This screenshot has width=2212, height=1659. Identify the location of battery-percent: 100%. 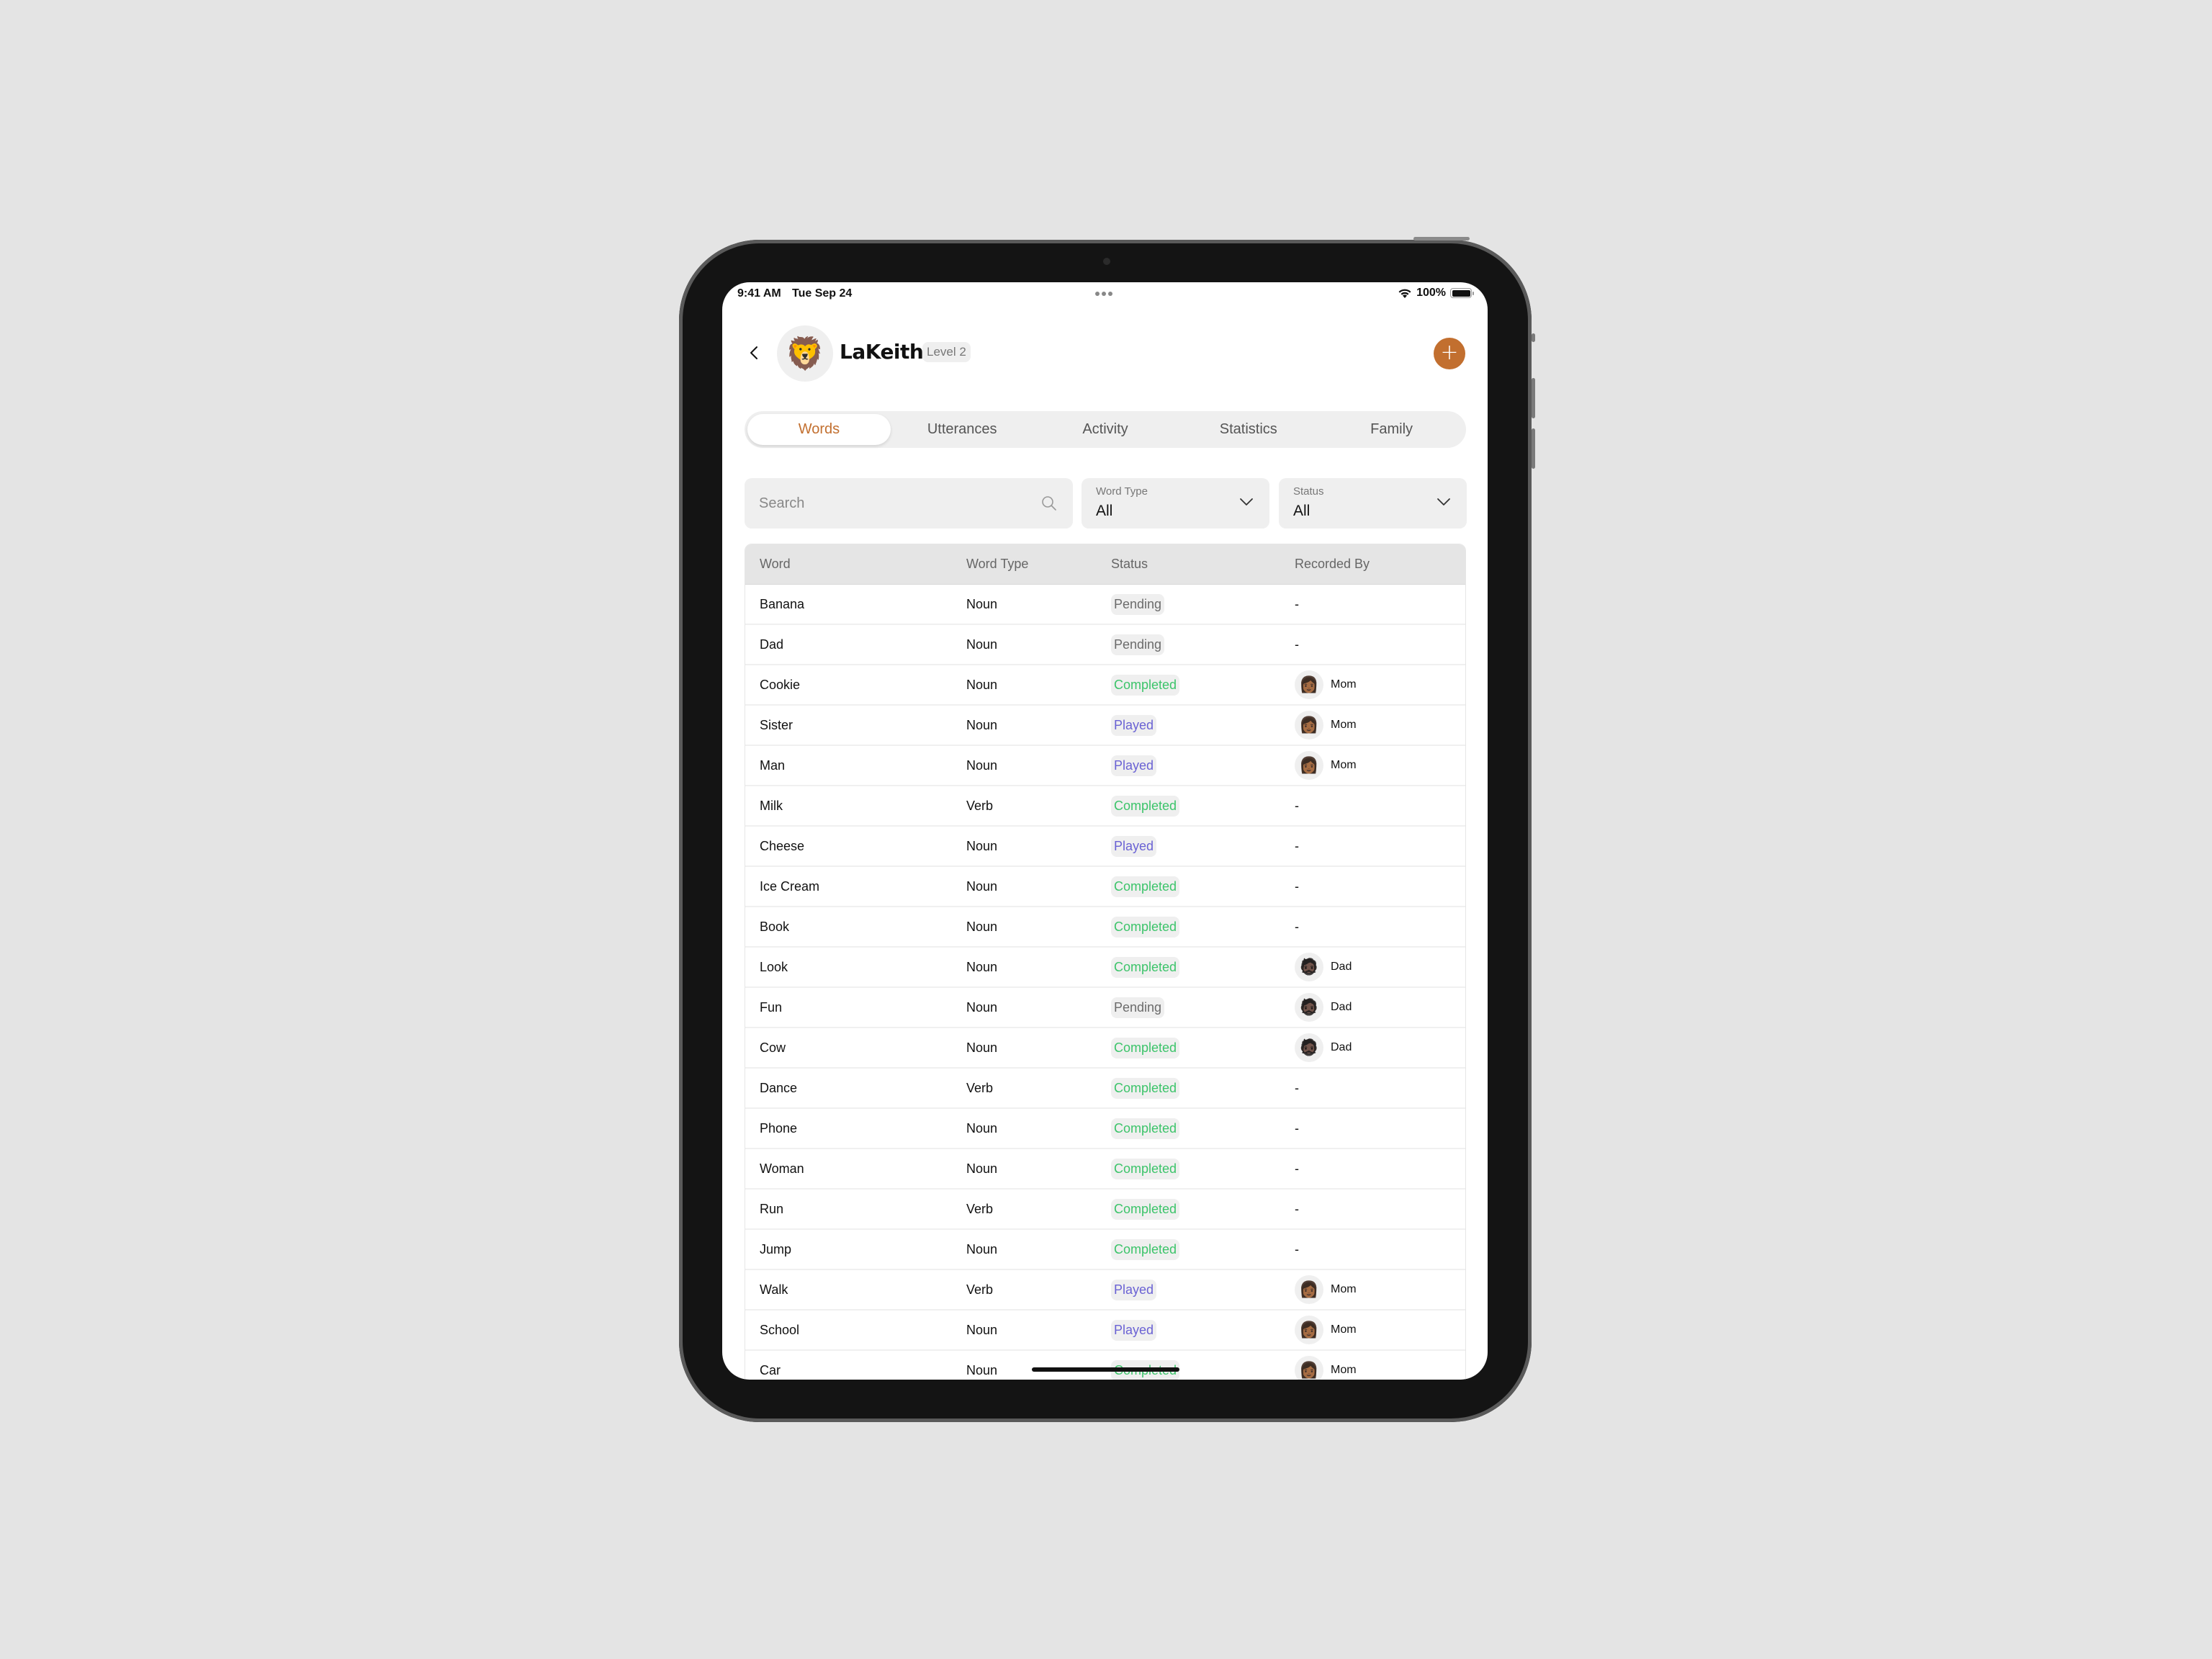
(1431, 293).